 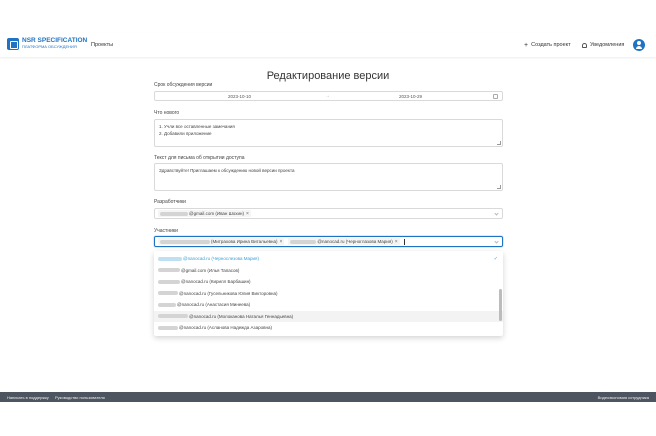 I want to click on footer-right-text: Видеоэкономия сотрудника, so click(x=623, y=397).